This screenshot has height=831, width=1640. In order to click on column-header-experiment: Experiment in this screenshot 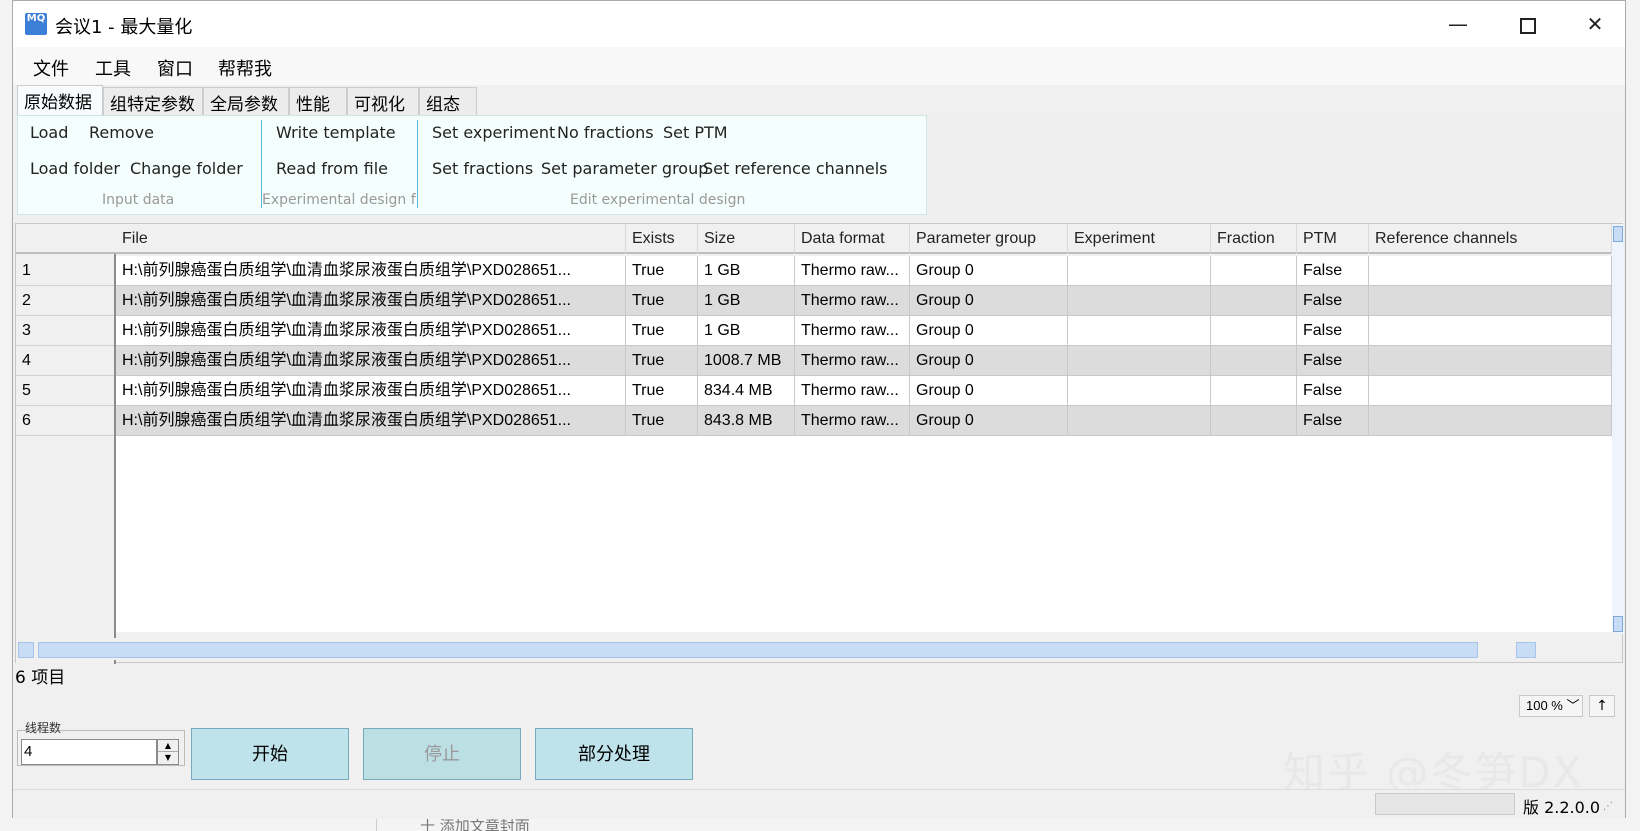, I will do `click(1139, 239)`.